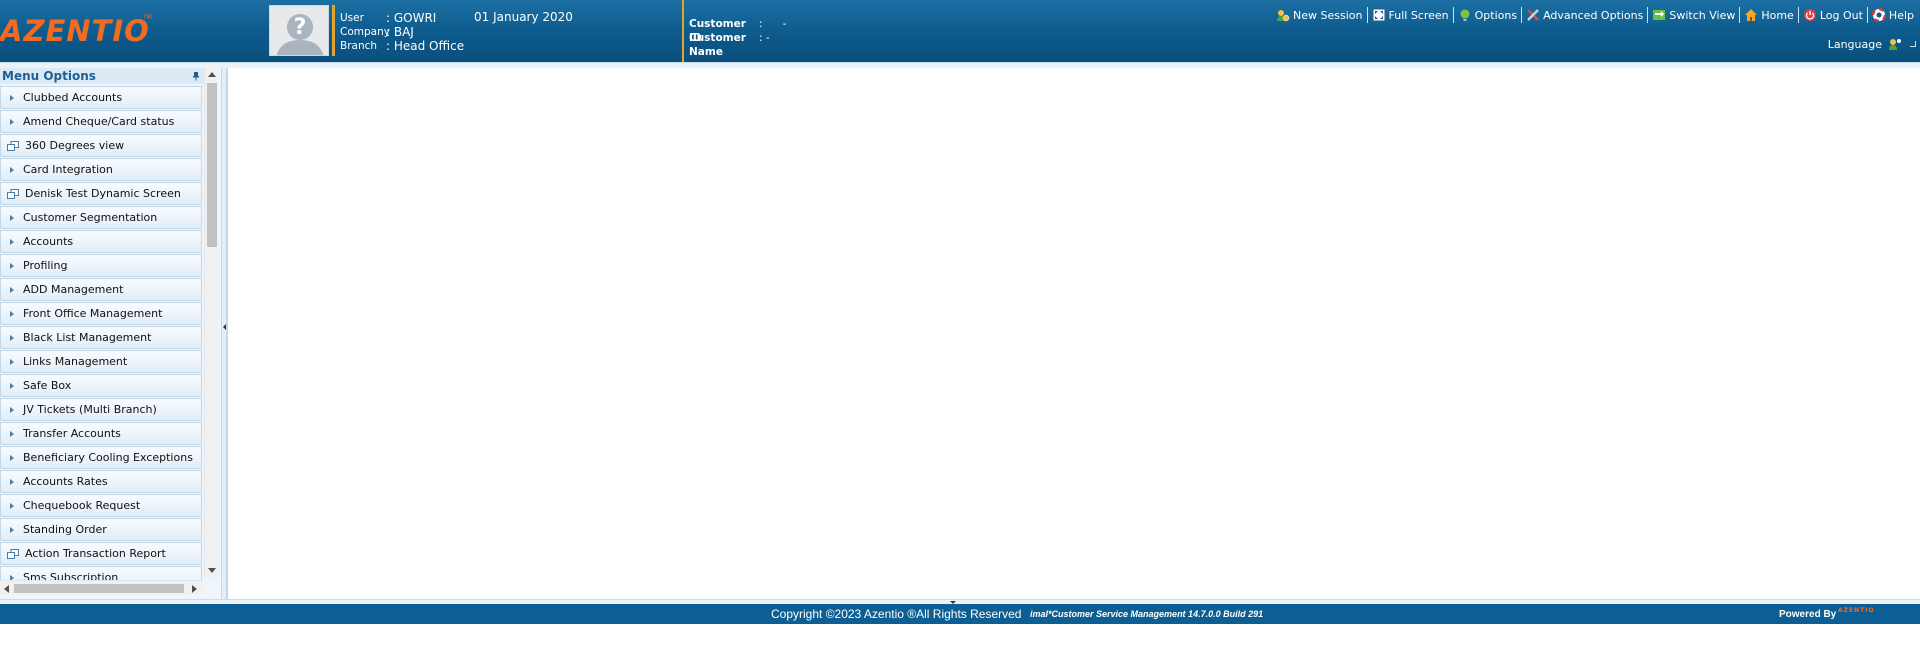  I want to click on home-button: Home, so click(1768, 15).